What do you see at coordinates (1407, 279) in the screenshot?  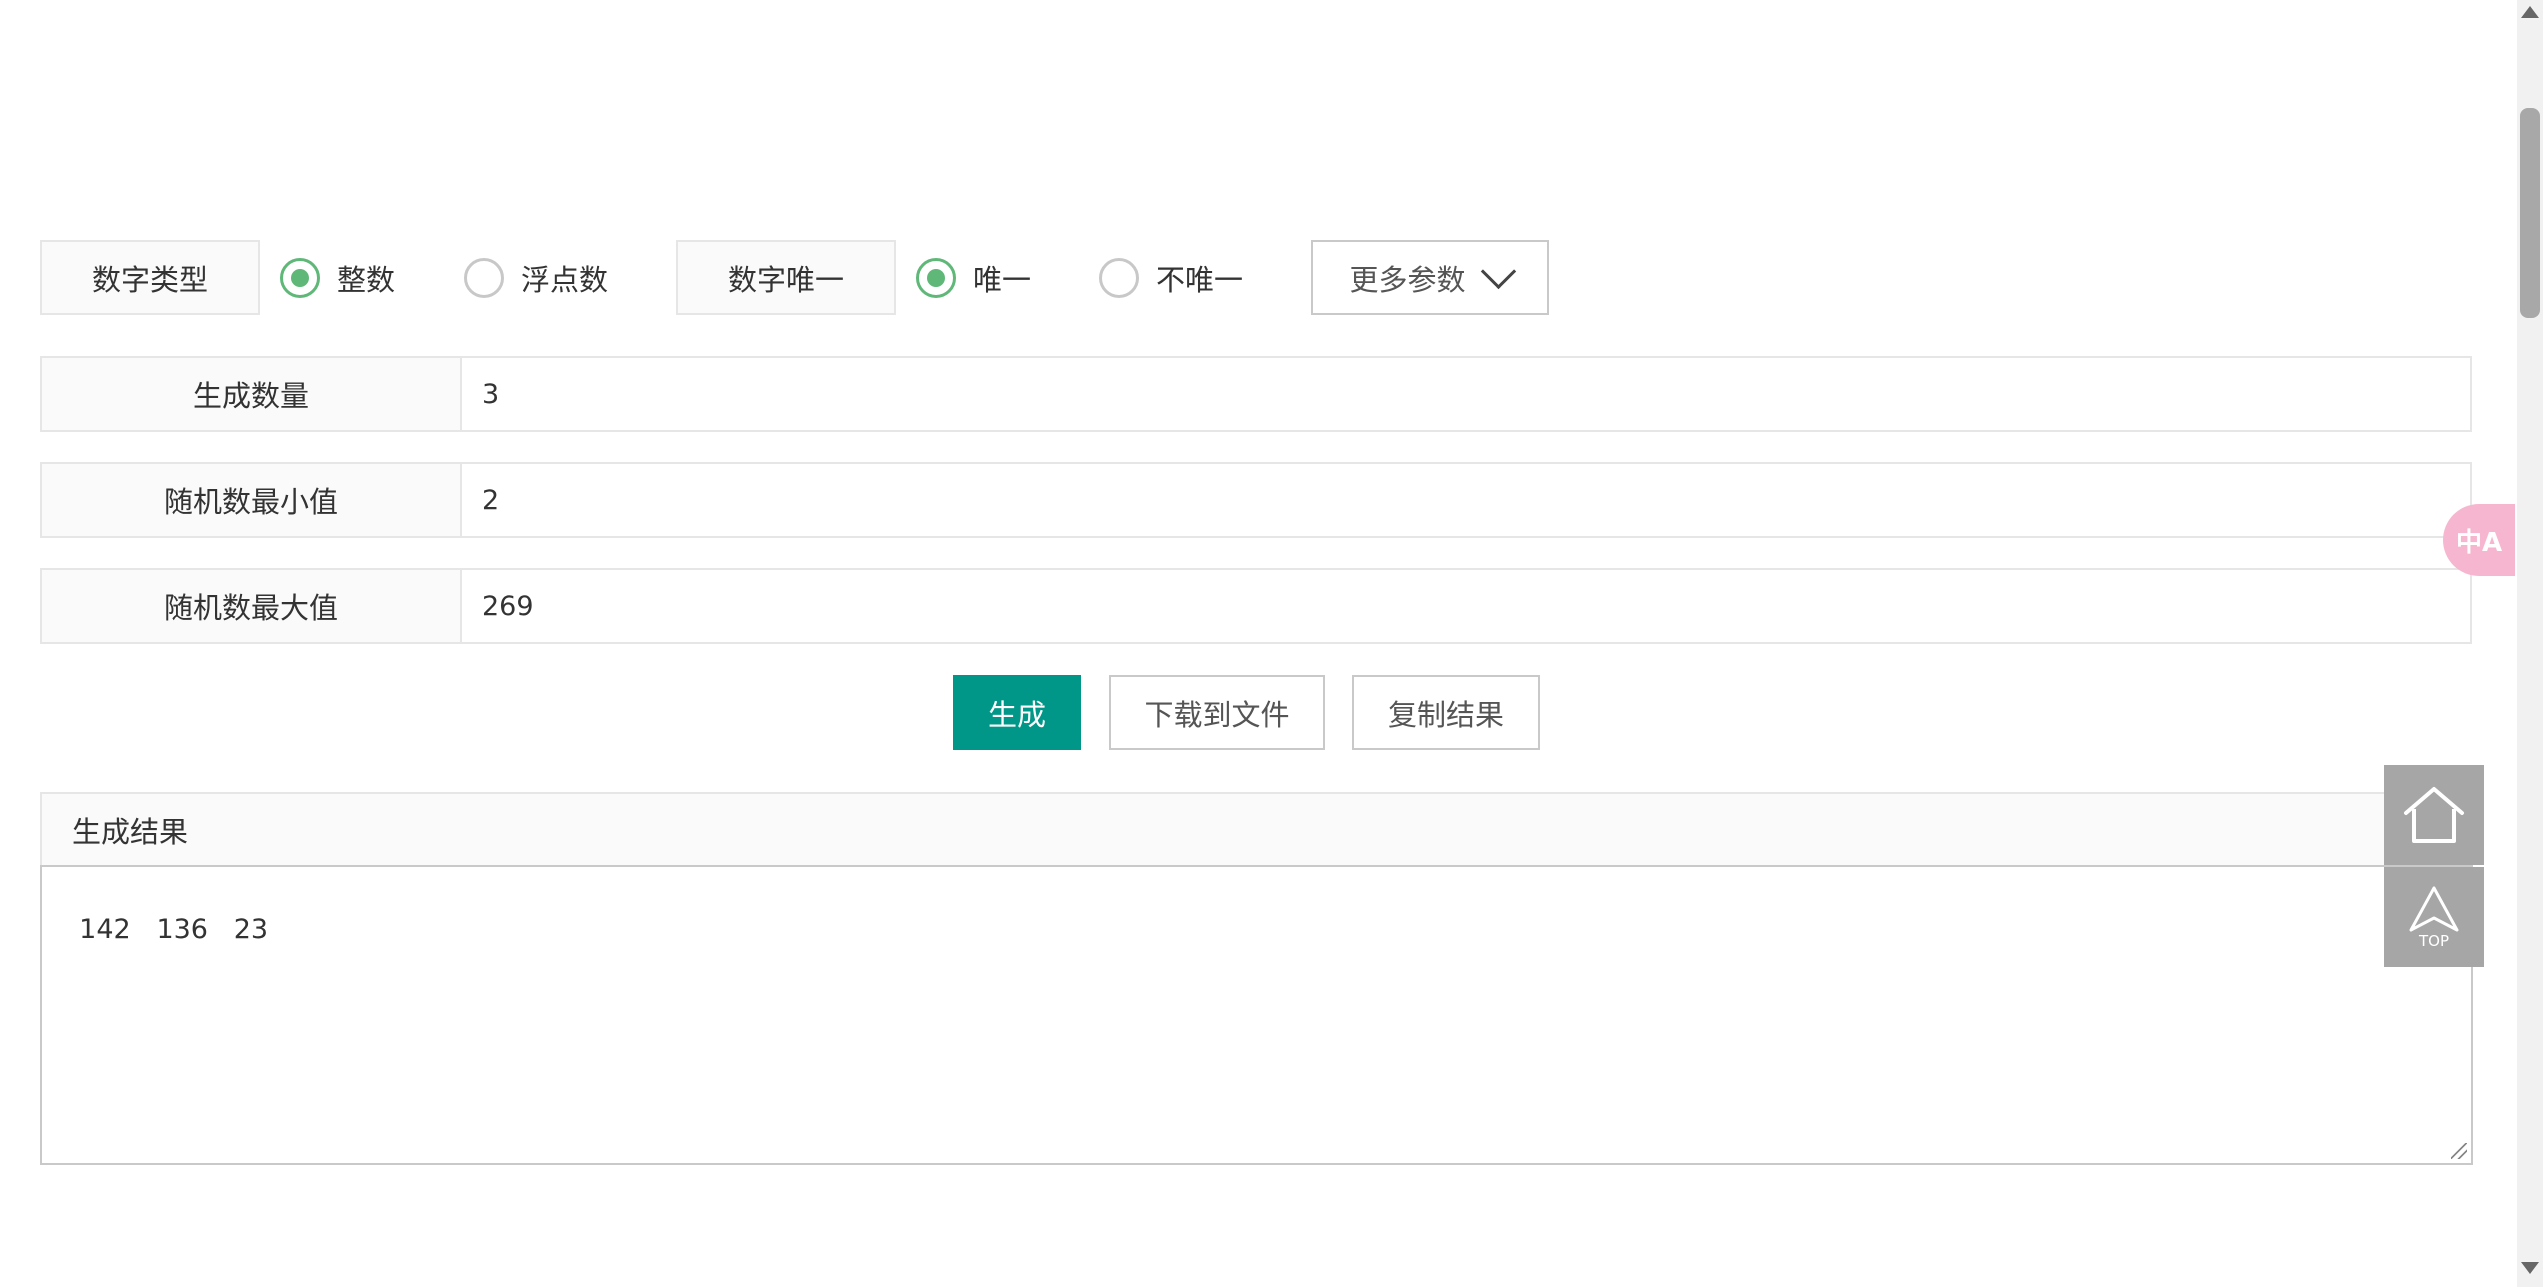 I see `more-params-label: 更多参数` at bounding box center [1407, 279].